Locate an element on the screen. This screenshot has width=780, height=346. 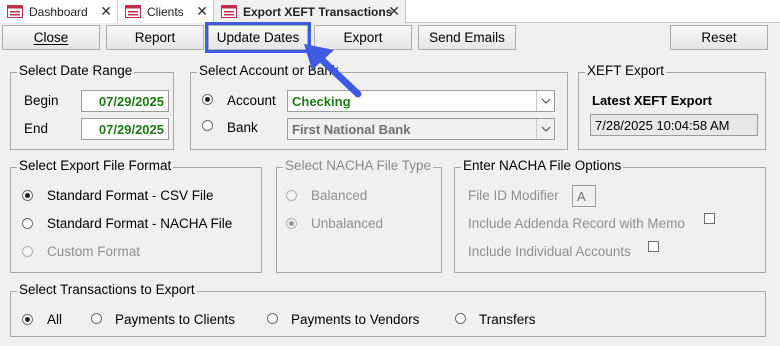
reset-button: Reset is located at coordinates (719, 37).